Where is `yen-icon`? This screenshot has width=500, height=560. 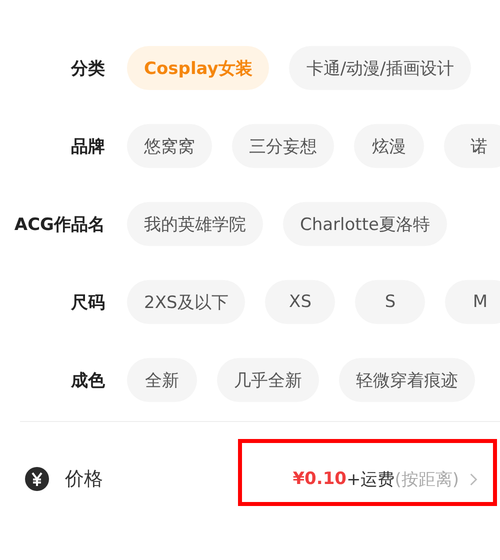 yen-icon is located at coordinates (37, 479).